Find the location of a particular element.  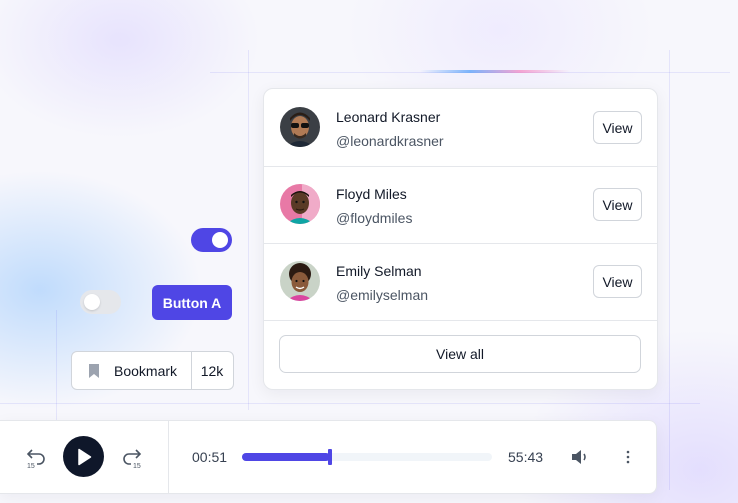

audio-player: 15 15 00:51 55:43 is located at coordinates (328, 457).